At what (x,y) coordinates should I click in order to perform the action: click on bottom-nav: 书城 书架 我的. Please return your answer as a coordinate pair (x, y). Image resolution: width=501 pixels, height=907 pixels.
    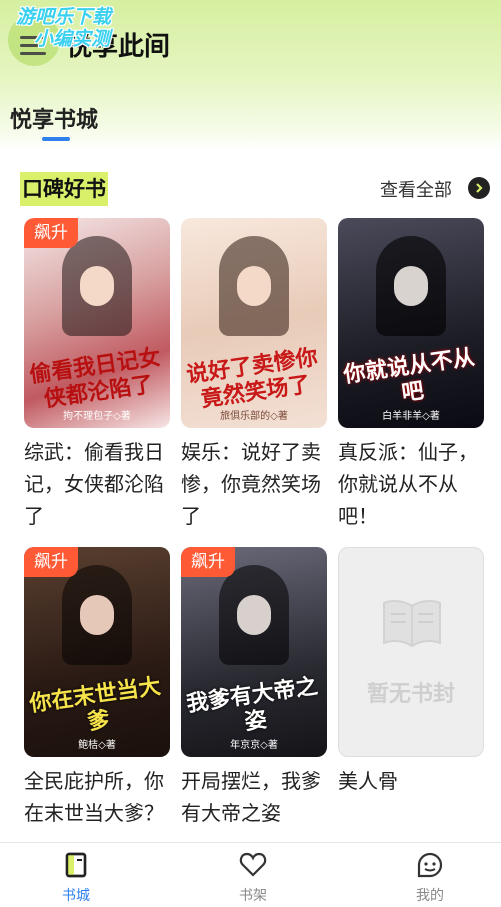
    Looking at the image, I should click on (250, 874).